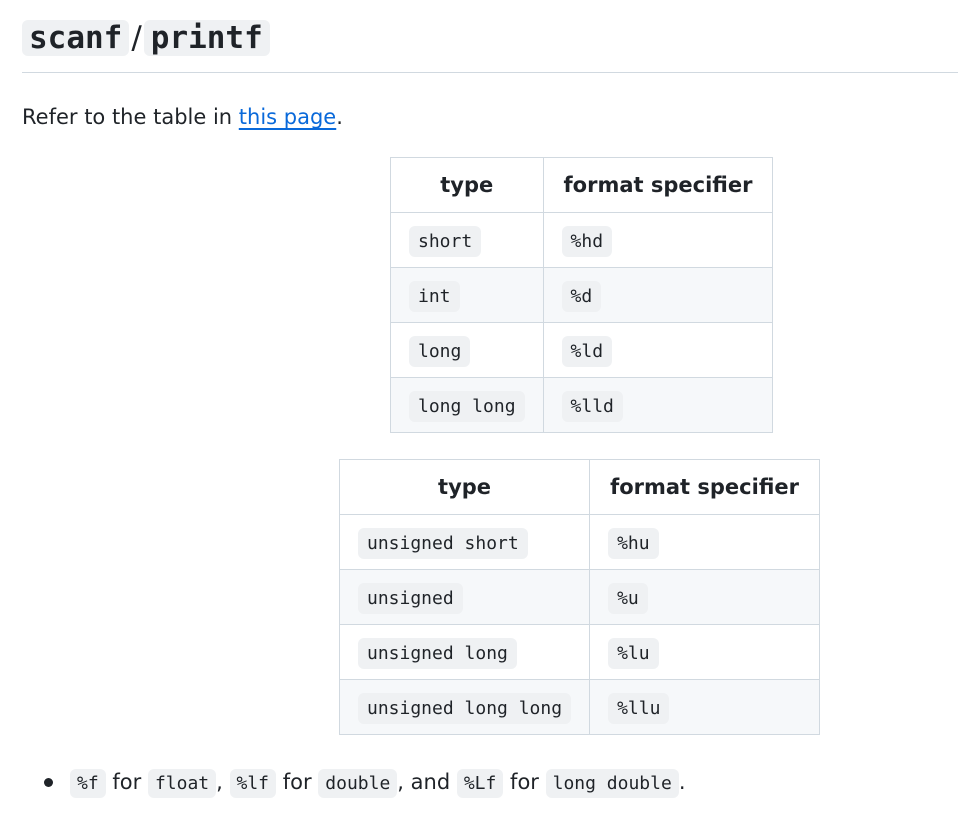 This screenshot has height=826, width=958. I want to click on type-cell: long long, so click(467, 405).